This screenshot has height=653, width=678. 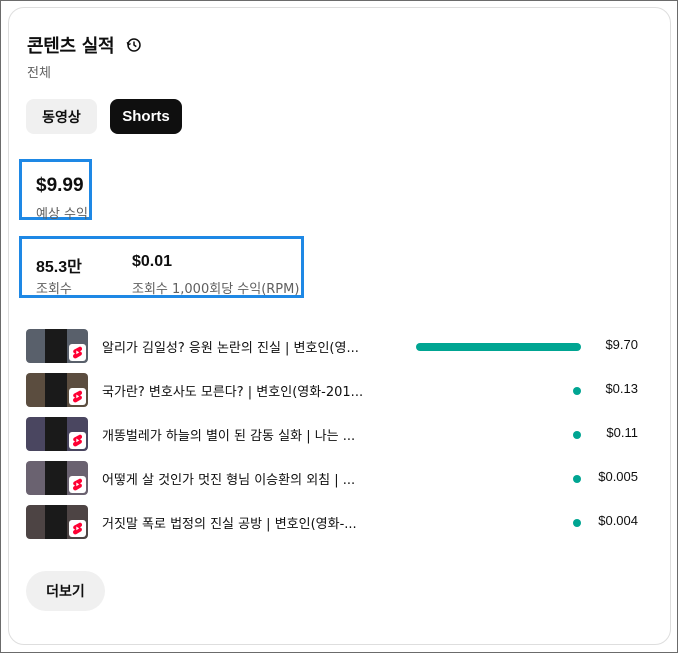 I want to click on content-row: 개똥벌레가 하늘의 별이 된 감동 실화 | 나는 ... $0.11, so click(x=332, y=434).